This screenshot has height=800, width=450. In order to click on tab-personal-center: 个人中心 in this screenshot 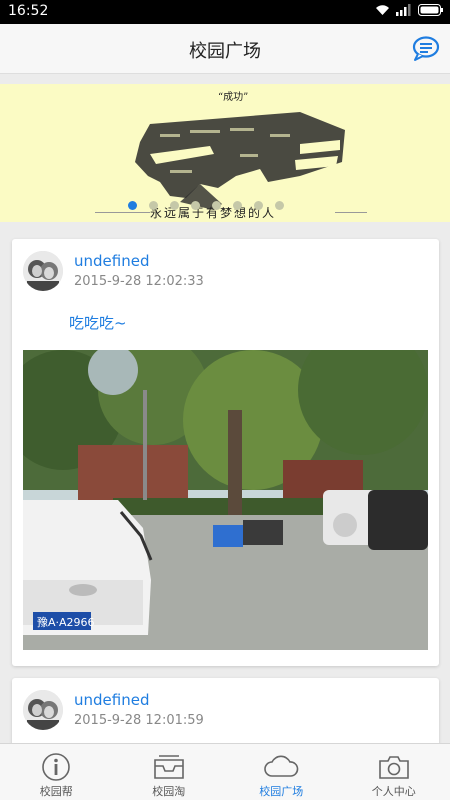, I will do `click(394, 772)`.